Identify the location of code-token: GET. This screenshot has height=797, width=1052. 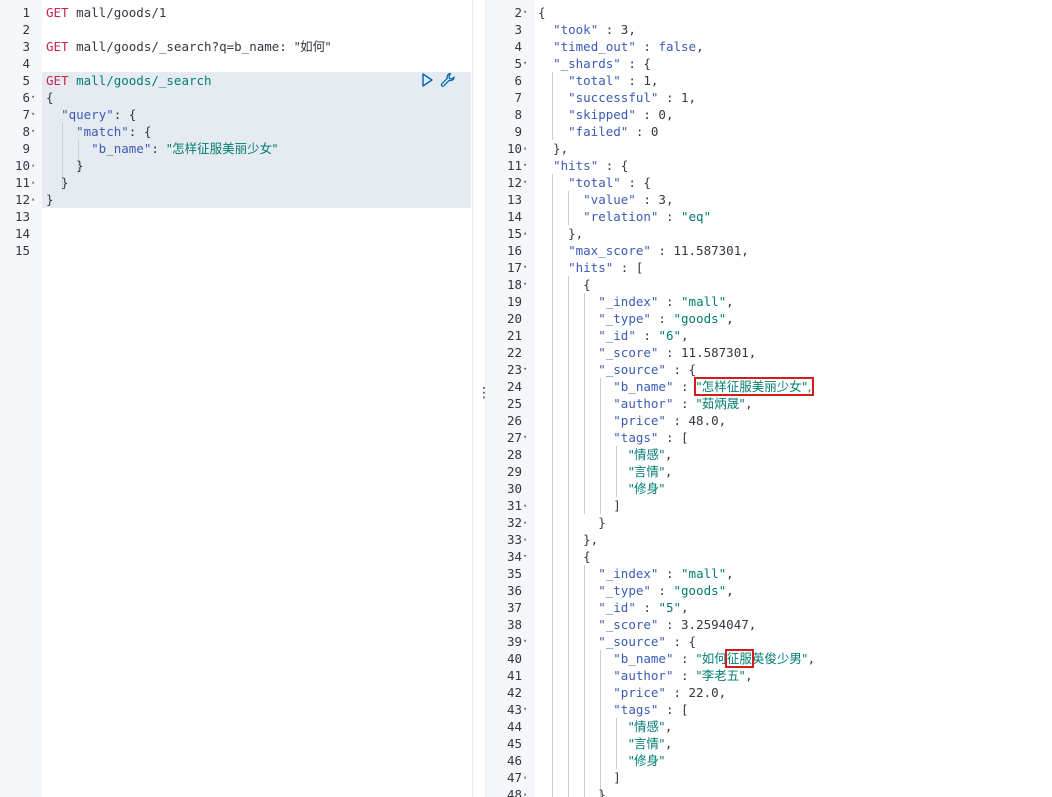
(57, 46).